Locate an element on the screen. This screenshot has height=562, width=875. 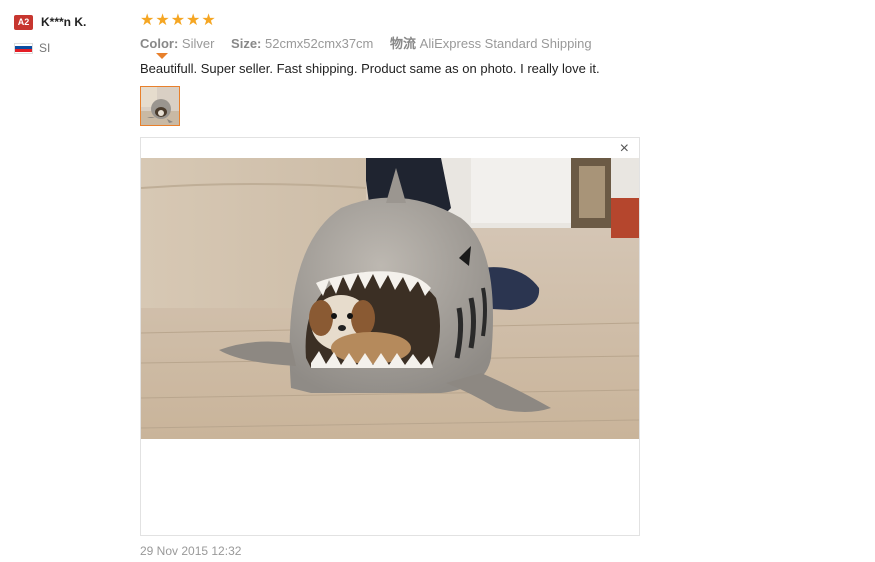
star-rating: ★ ★ ★ ★ ★ is located at coordinates (500, 21).